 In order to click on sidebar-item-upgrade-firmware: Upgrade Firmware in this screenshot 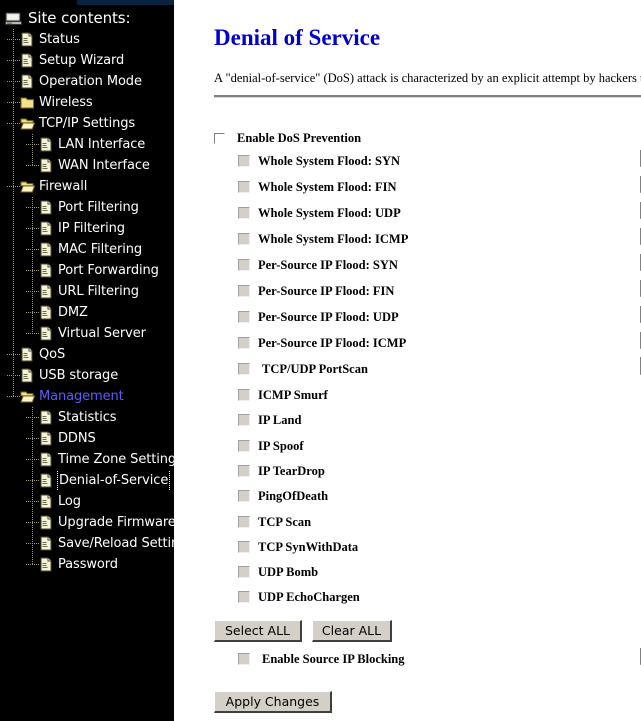, I will do `click(87, 522)`.